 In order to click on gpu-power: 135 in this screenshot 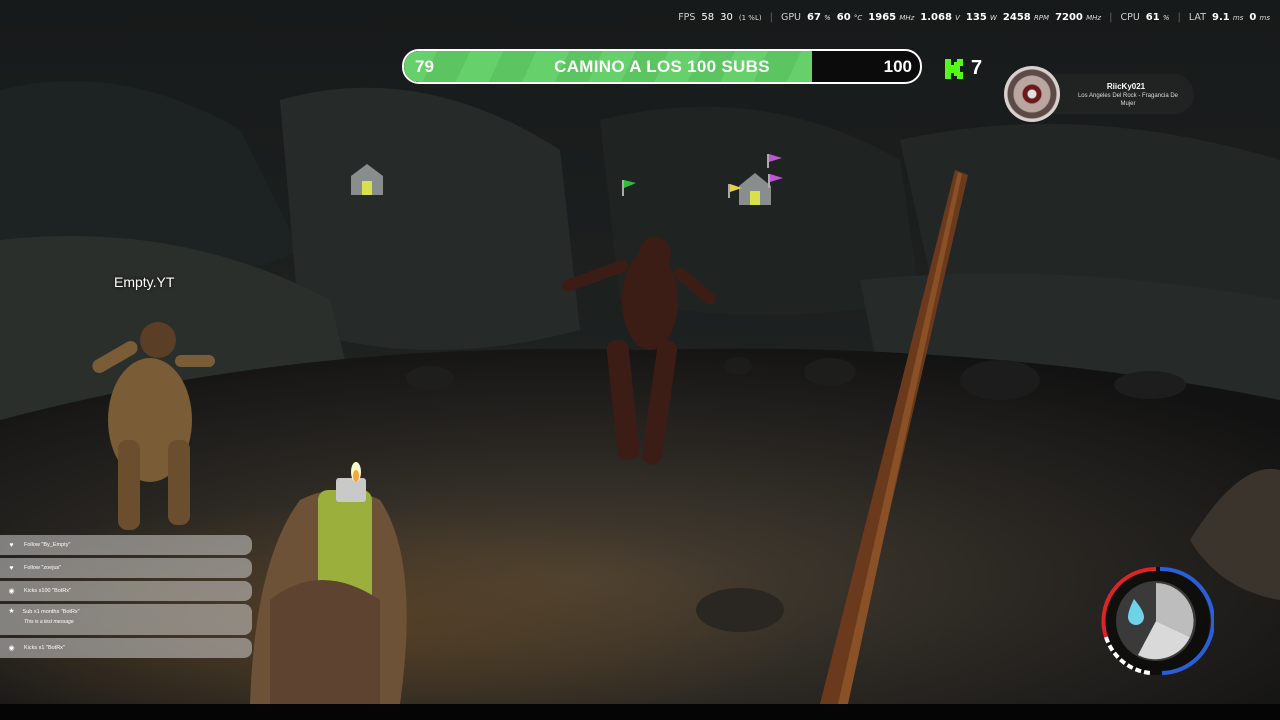, I will do `click(976, 17)`.